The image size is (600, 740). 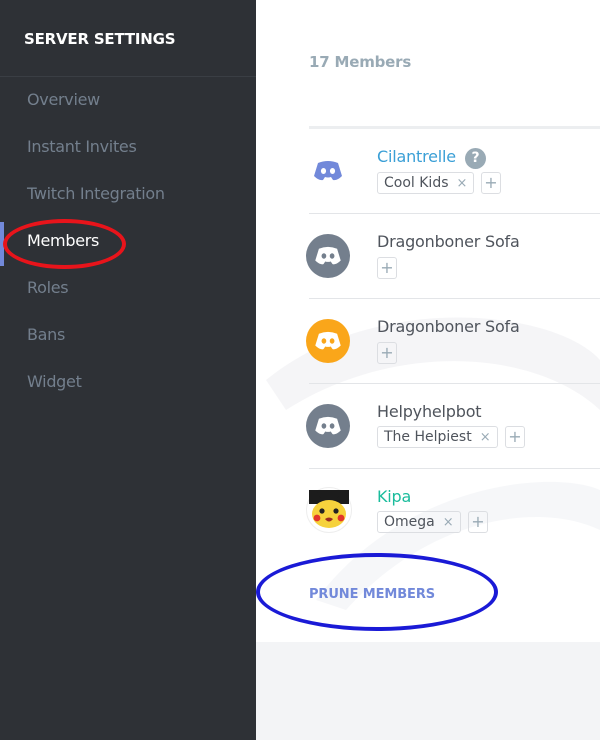 What do you see at coordinates (416, 156) in the screenshot?
I see `member-name: Cilantrelle` at bounding box center [416, 156].